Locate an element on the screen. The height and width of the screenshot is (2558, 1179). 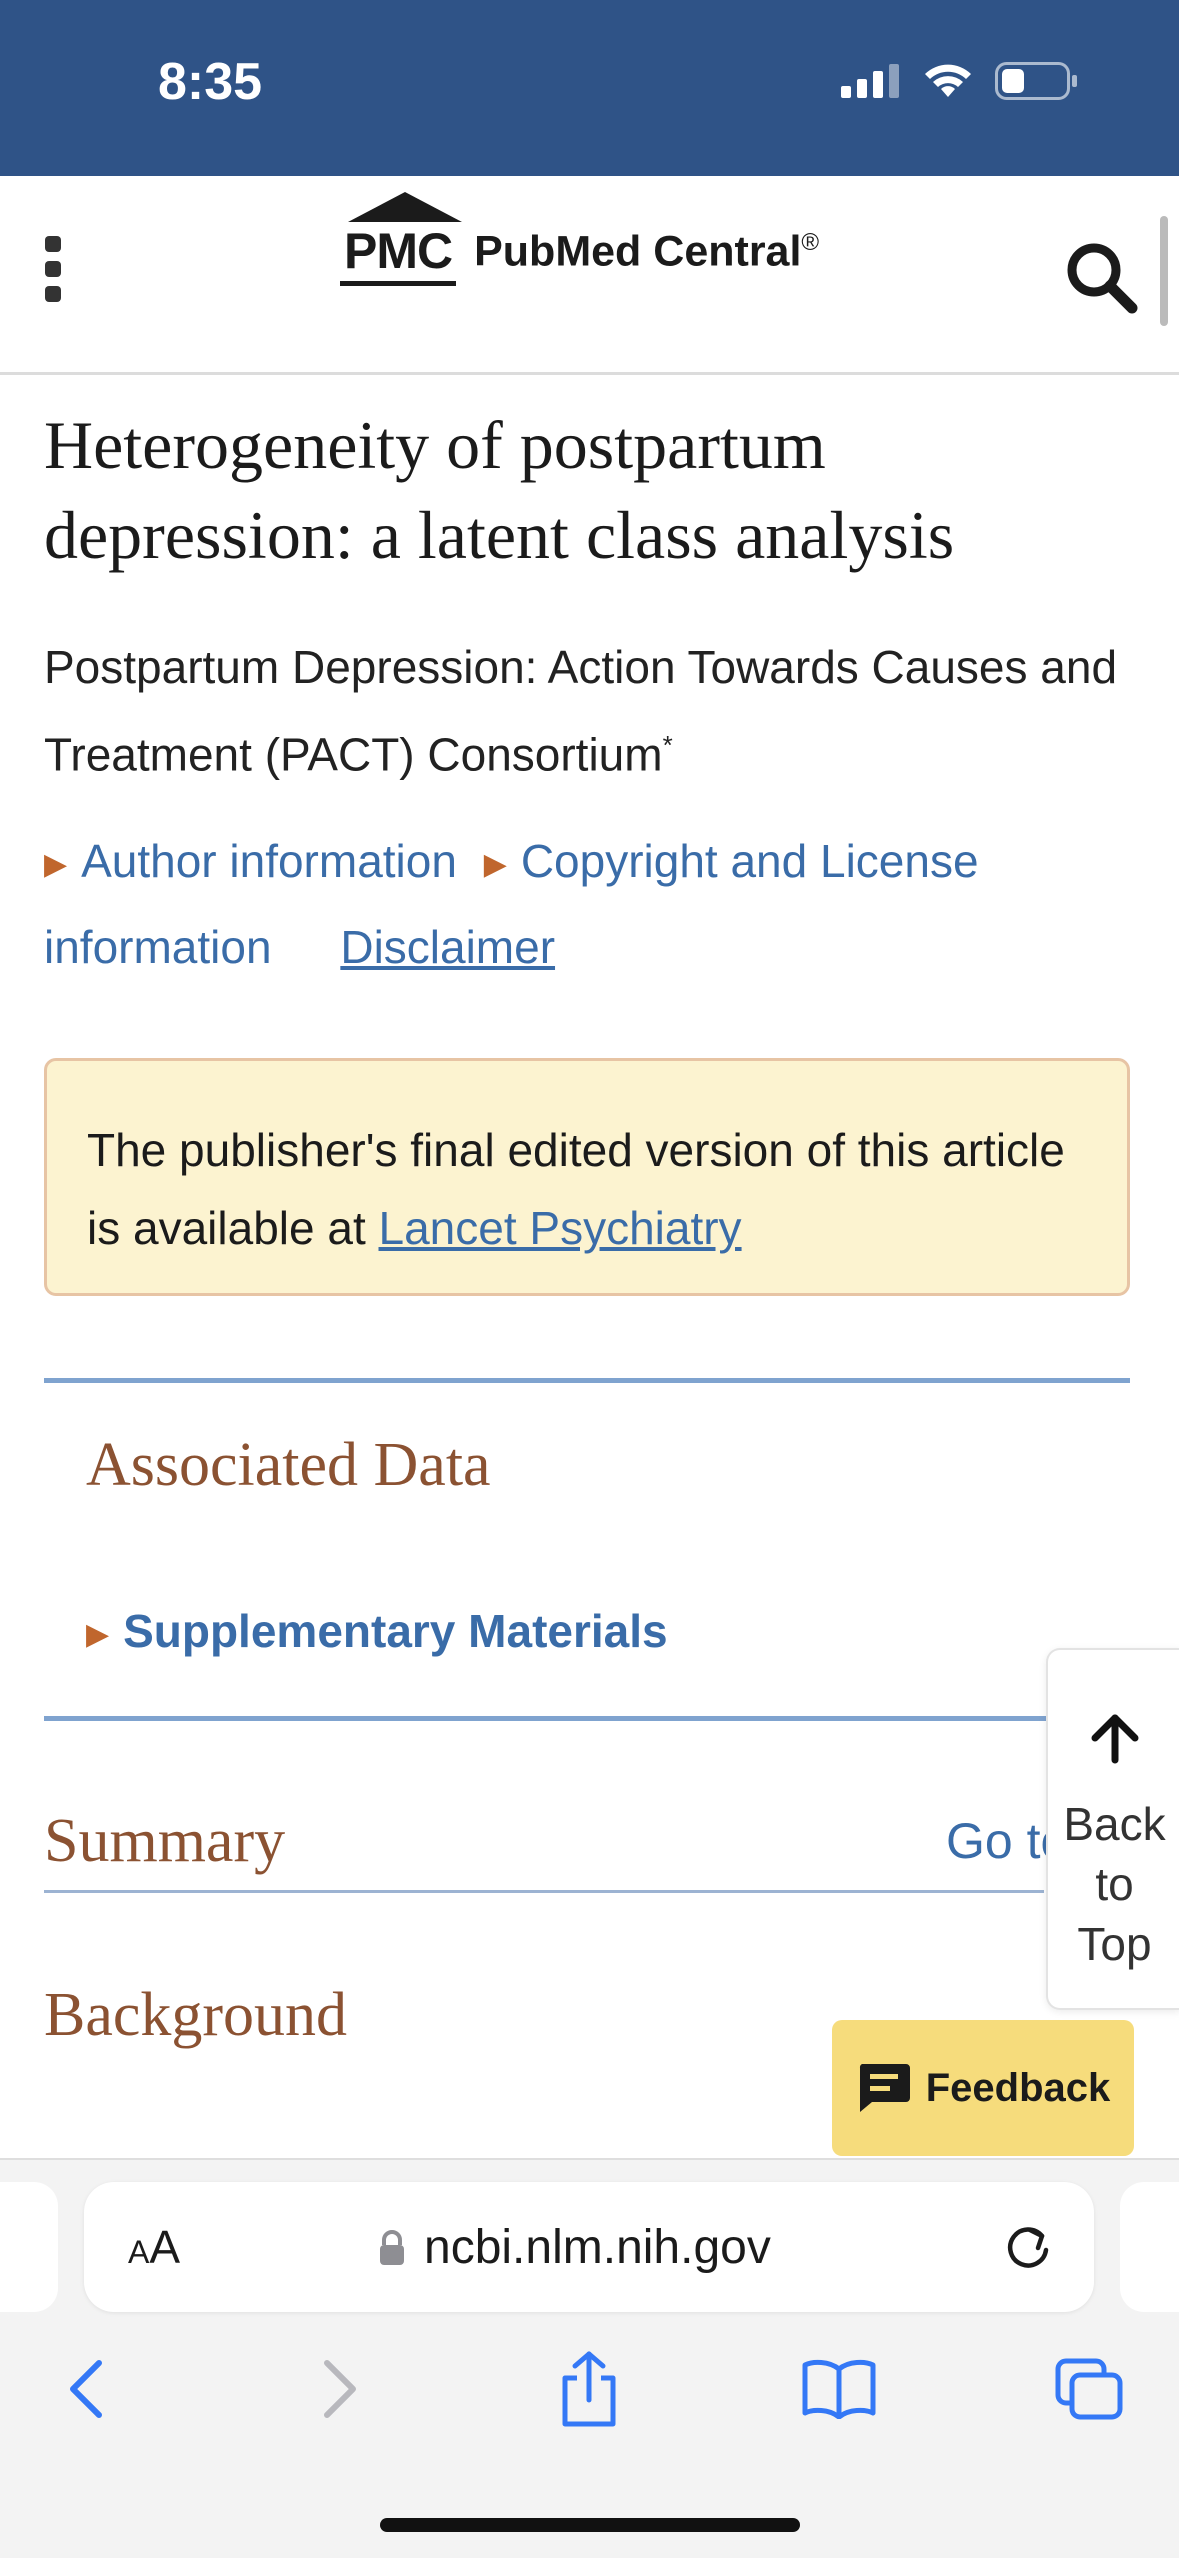
back-to-top-button: Back to Top is located at coordinates (1112, 1829).